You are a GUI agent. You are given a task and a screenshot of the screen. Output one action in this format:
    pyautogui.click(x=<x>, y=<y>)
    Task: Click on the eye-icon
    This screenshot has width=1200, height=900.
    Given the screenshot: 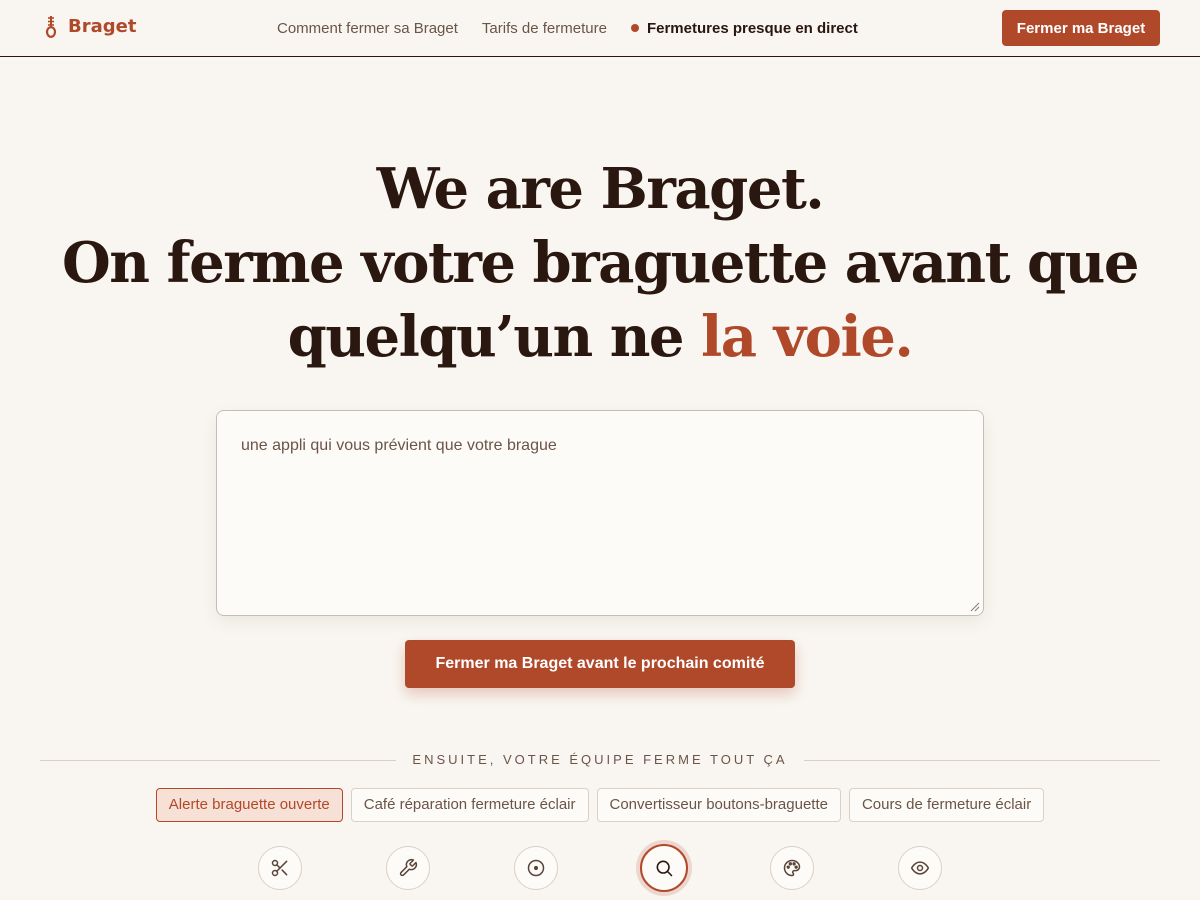 What is the action you would take?
    pyautogui.click(x=920, y=868)
    